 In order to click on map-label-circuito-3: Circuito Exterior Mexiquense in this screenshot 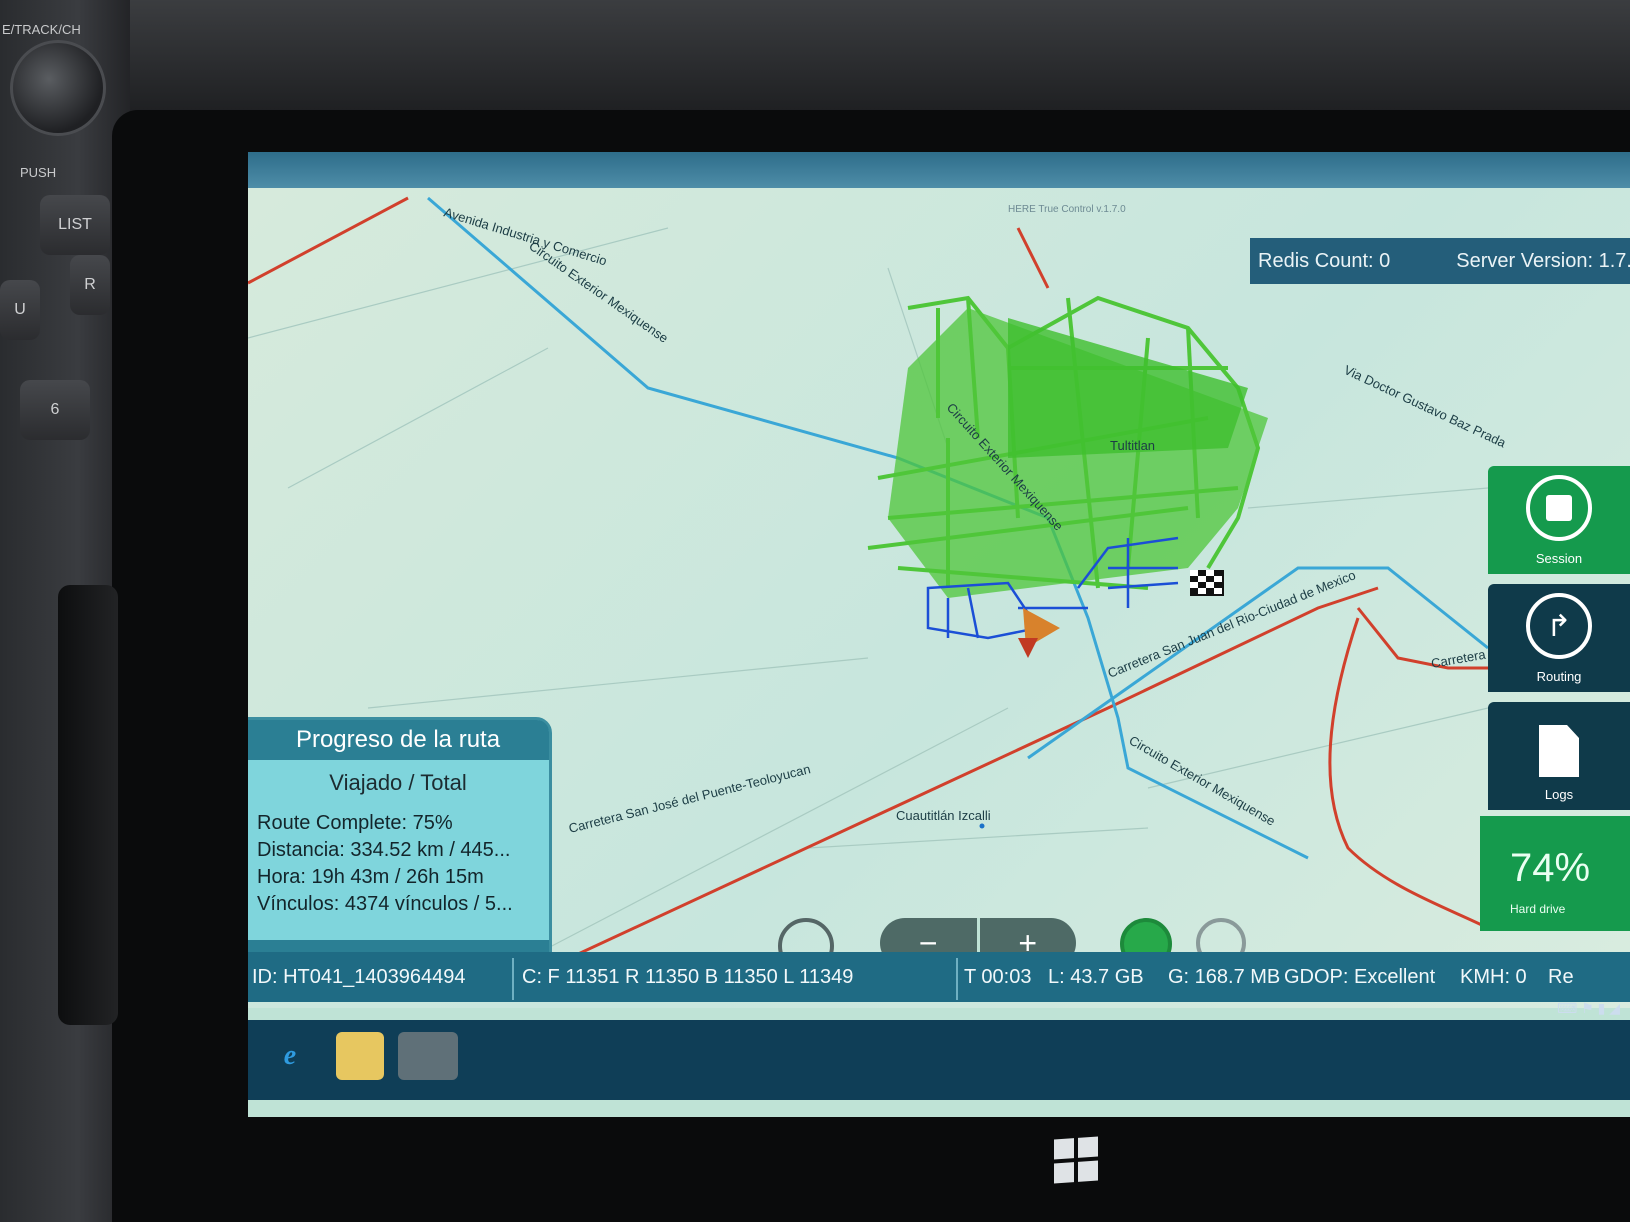, I will do `click(1202, 781)`.